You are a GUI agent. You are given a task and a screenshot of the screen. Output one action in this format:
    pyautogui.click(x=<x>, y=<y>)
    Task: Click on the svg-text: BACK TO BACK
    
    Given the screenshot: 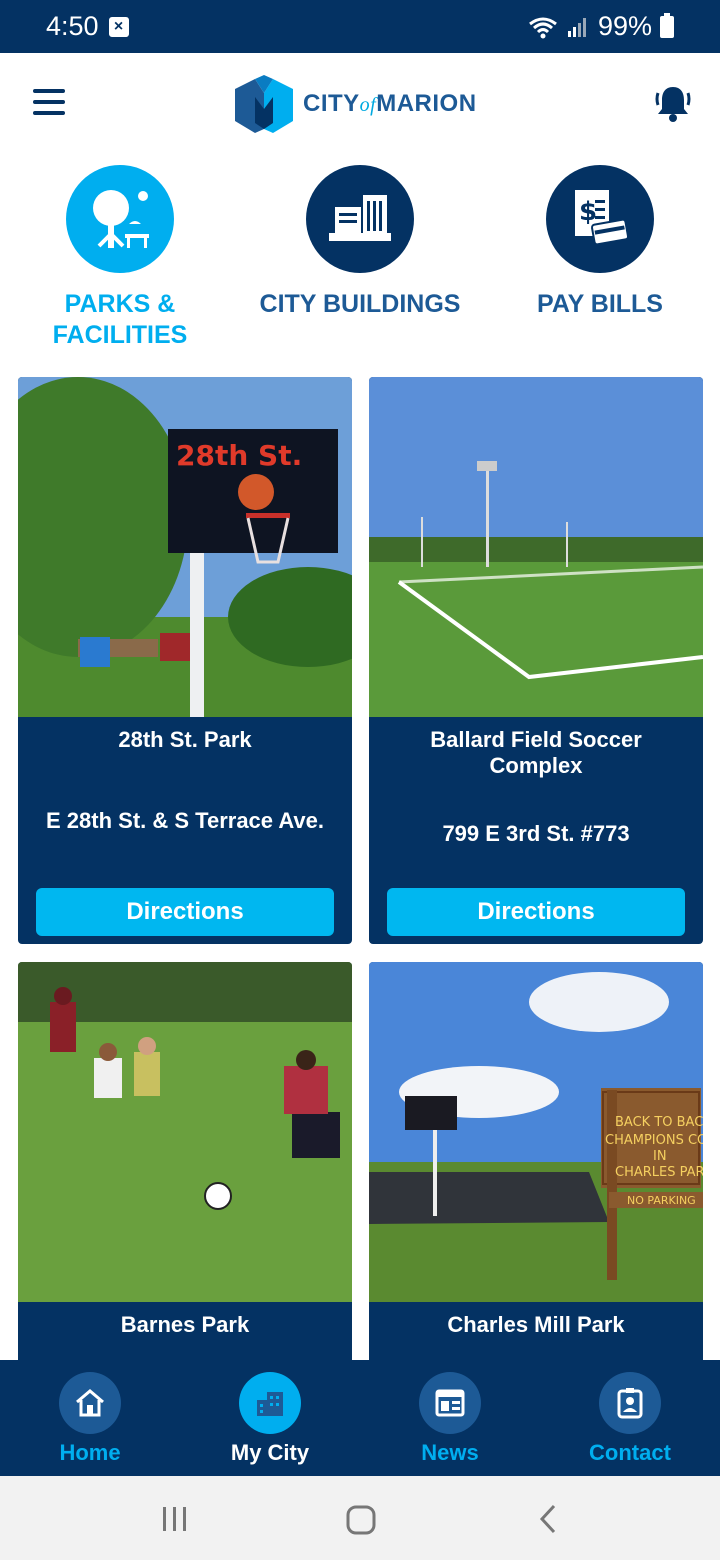 What is the action you would take?
    pyautogui.click(x=659, y=1122)
    